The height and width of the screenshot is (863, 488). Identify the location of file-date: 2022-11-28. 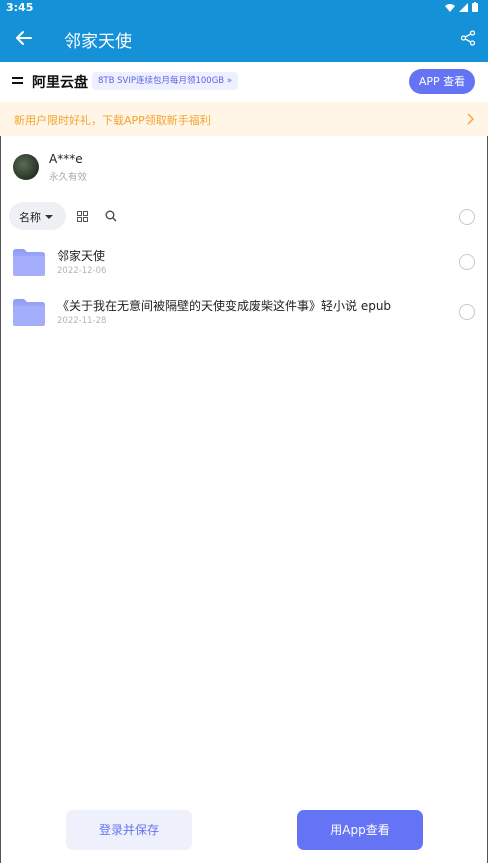
(82, 321).